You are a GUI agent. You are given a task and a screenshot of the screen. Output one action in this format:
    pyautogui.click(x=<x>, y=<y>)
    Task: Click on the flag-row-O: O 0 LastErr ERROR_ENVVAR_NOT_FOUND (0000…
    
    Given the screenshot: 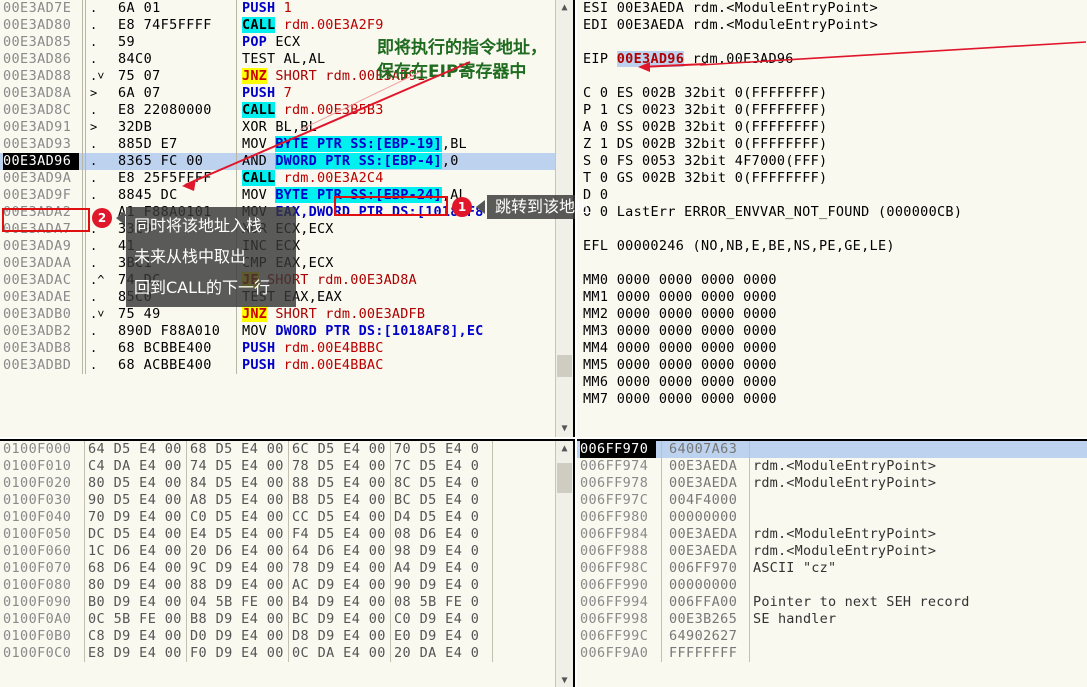 What is the action you would take?
    pyautogui.click(x=832, y=212)
    